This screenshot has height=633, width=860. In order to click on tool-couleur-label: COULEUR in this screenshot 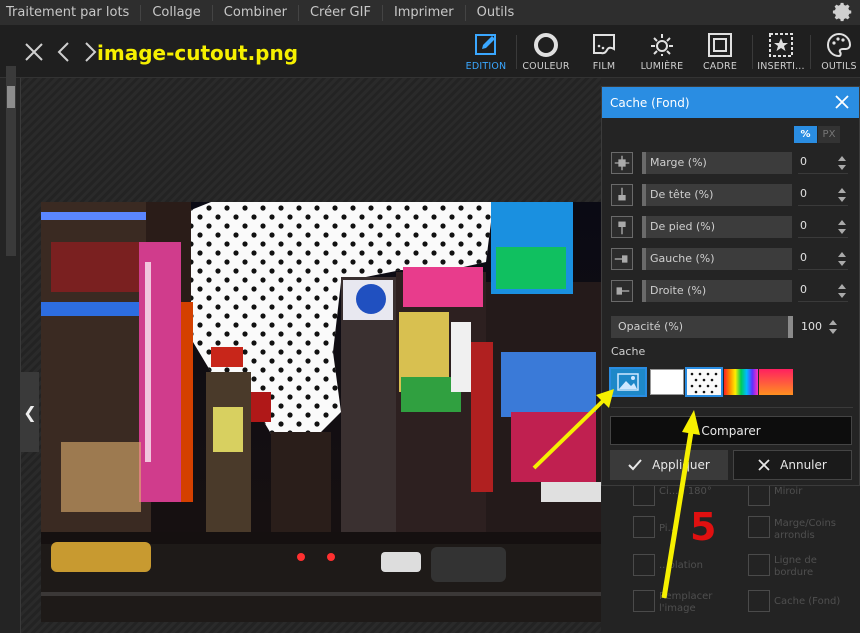, I will do `click(546, 66)`.